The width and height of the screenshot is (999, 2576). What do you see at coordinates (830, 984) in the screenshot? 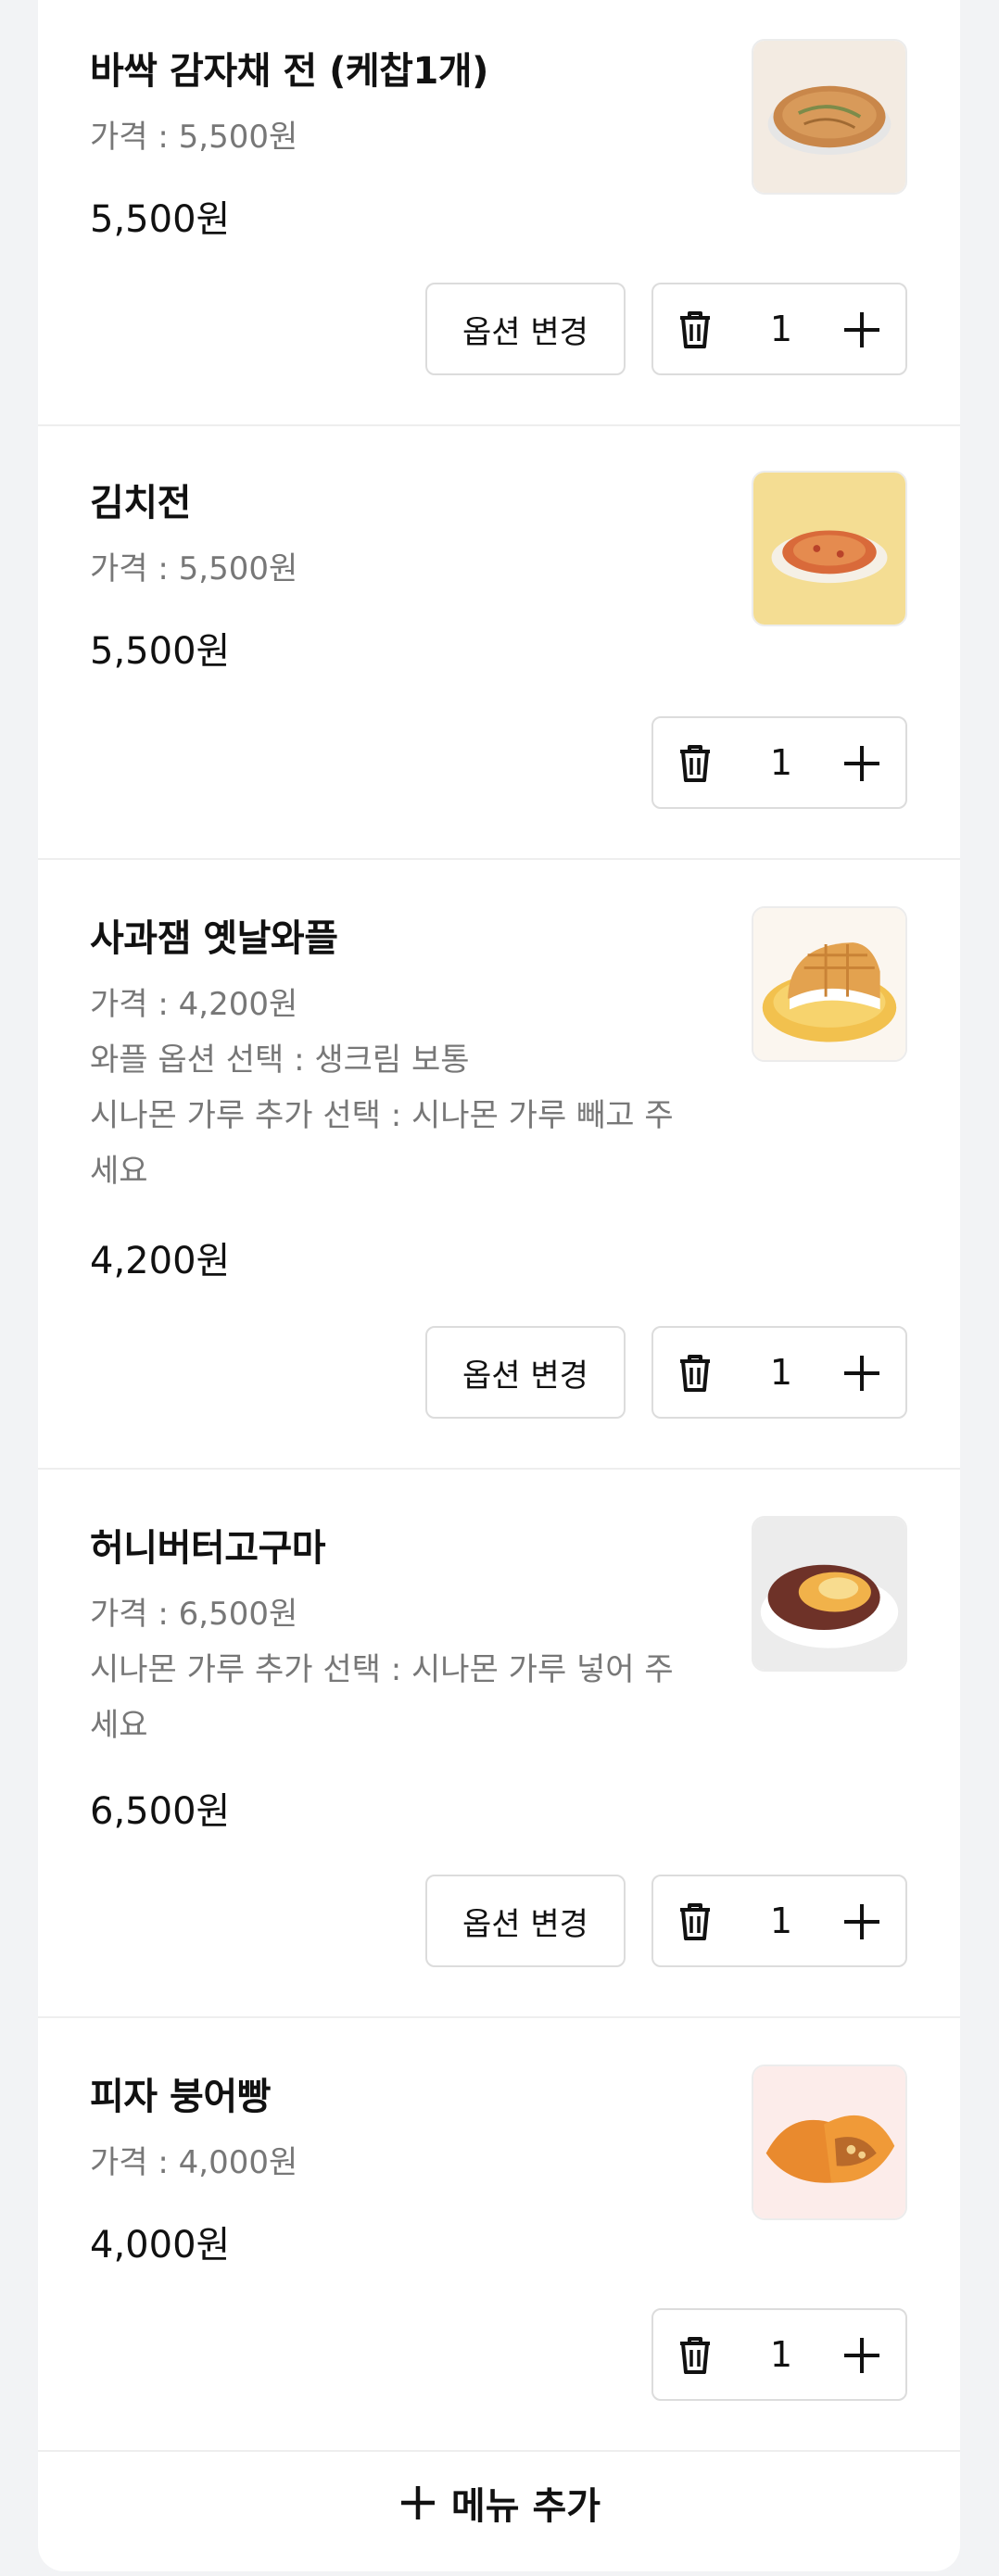
I see `waffle-image` at bounding box center [830, 984].